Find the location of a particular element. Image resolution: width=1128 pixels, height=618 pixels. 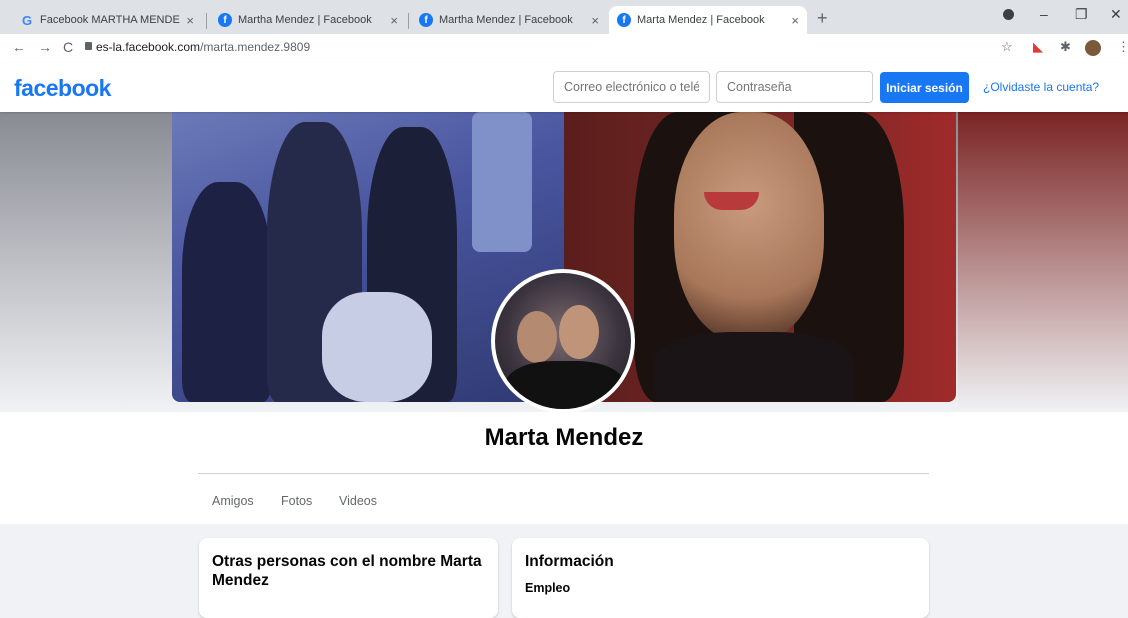

tab-amigos: Amigos is located at coordinates (233, 501).